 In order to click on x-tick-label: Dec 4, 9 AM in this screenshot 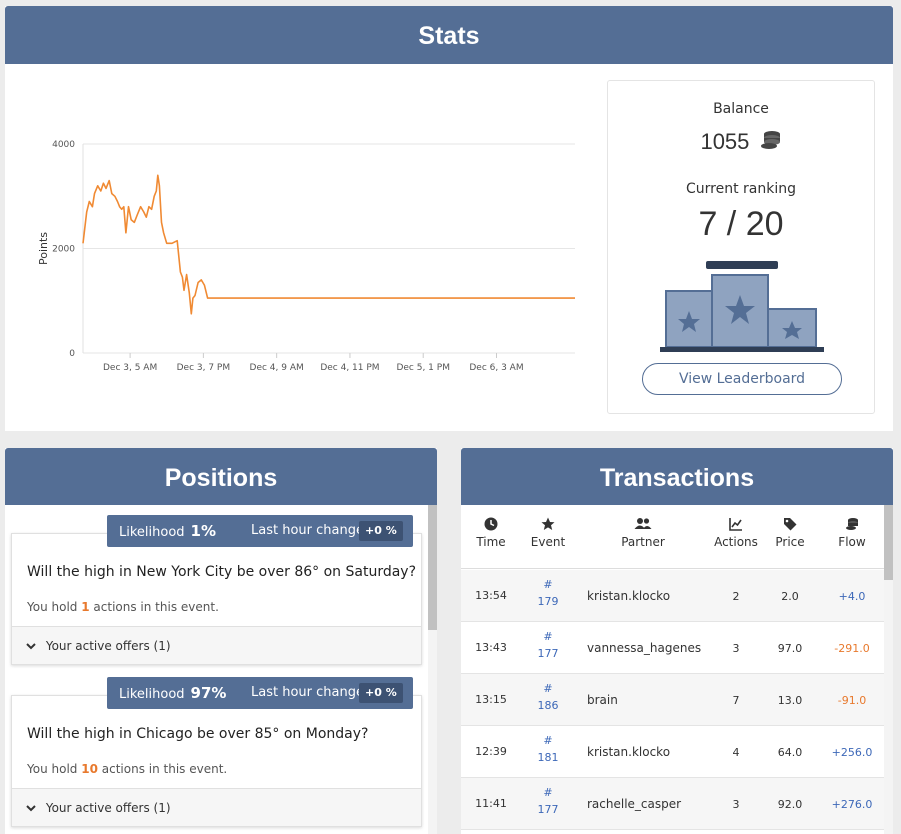, I will do `click(277, 368)`.